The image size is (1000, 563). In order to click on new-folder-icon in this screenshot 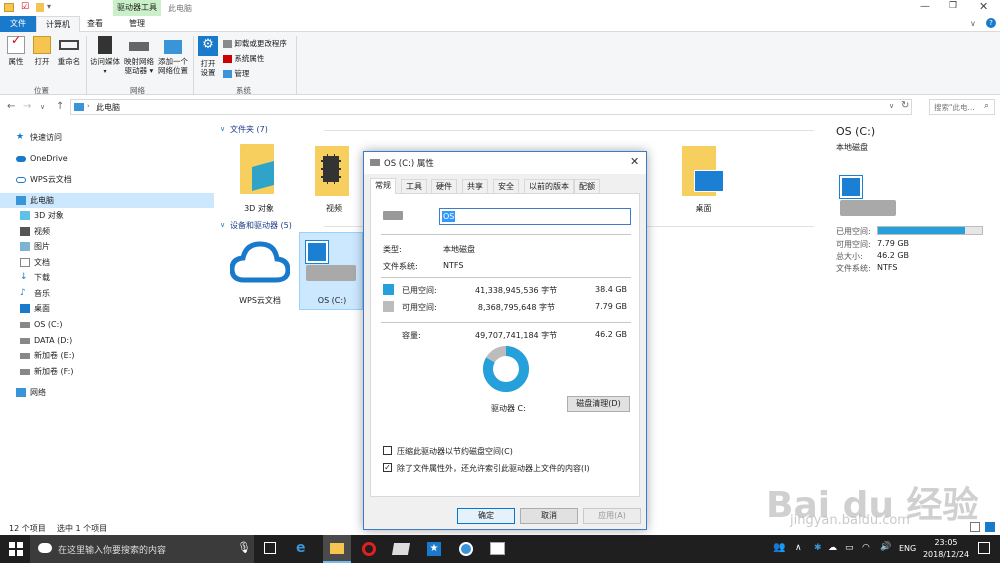, I will do `click(40, 7)`.